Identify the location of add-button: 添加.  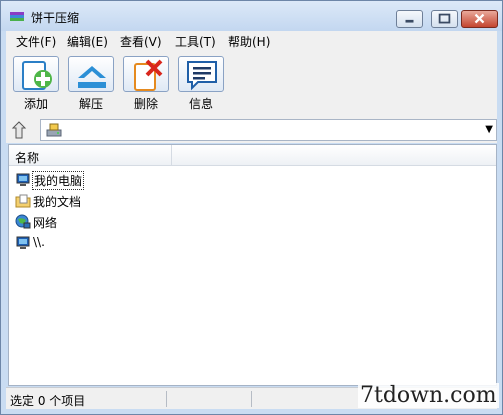
(36, 84).